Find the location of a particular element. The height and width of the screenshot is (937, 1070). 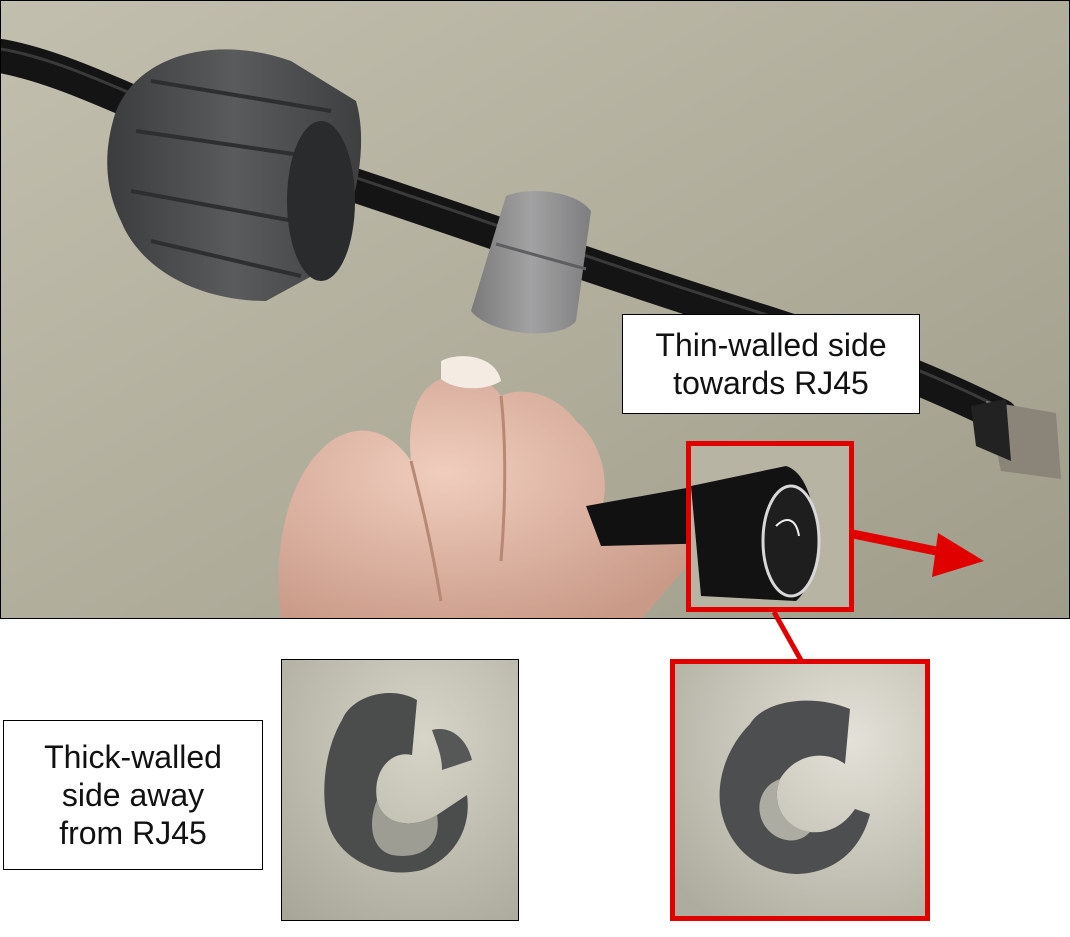

thin-walled-label: Thin-walled side towards RJ45 is located at coordinates (771, 364).